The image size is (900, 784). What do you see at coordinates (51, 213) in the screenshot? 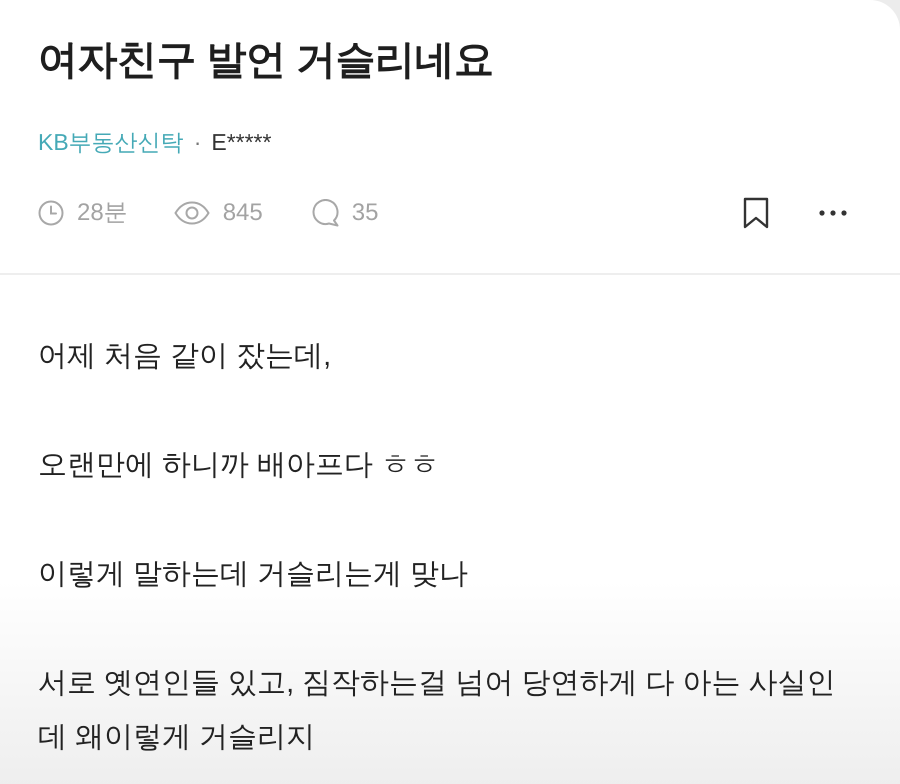
I see `clock-icon` at bounding box center [51, 213].